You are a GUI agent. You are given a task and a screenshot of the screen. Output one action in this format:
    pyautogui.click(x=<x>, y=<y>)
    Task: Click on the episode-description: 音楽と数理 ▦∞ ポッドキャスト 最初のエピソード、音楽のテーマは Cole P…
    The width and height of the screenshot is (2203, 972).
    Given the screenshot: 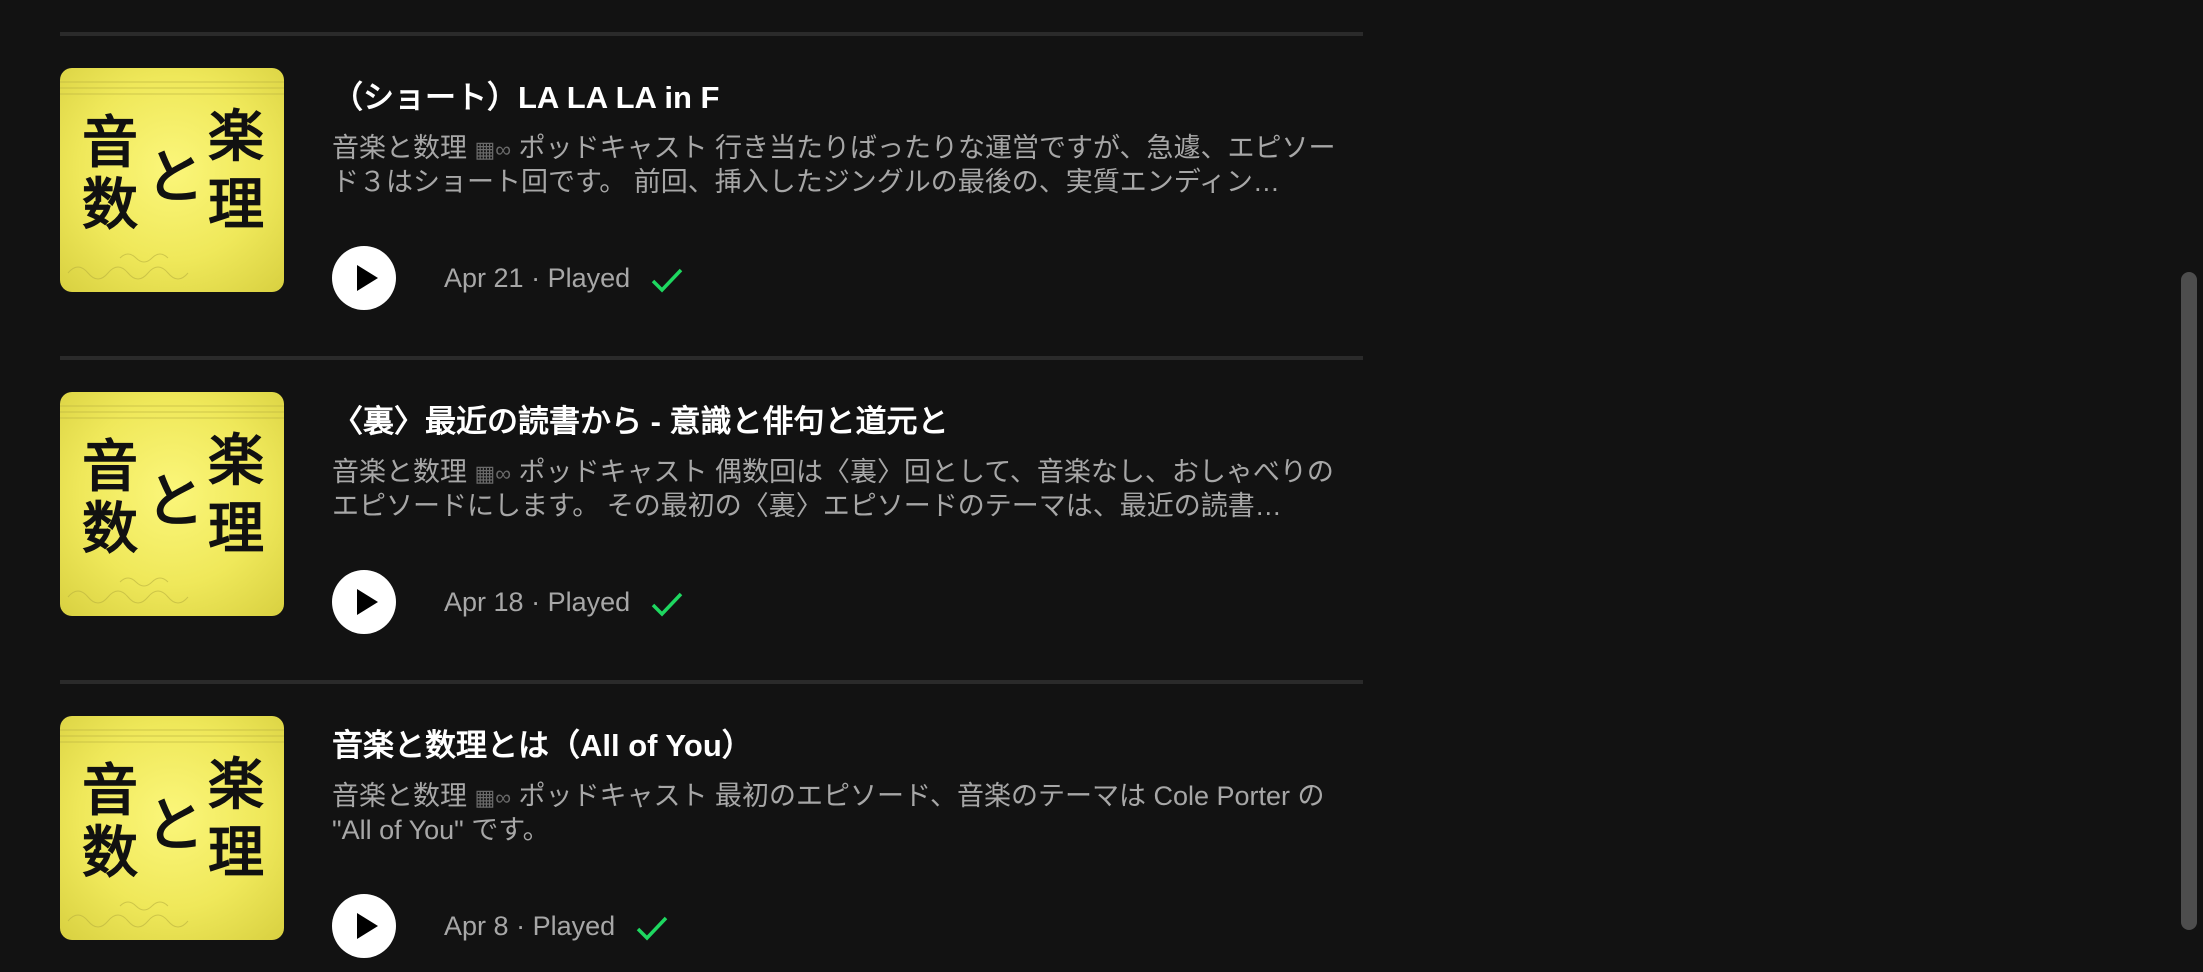 What is the action you would take?
    pyautogui.click(x=845, y=813)
    